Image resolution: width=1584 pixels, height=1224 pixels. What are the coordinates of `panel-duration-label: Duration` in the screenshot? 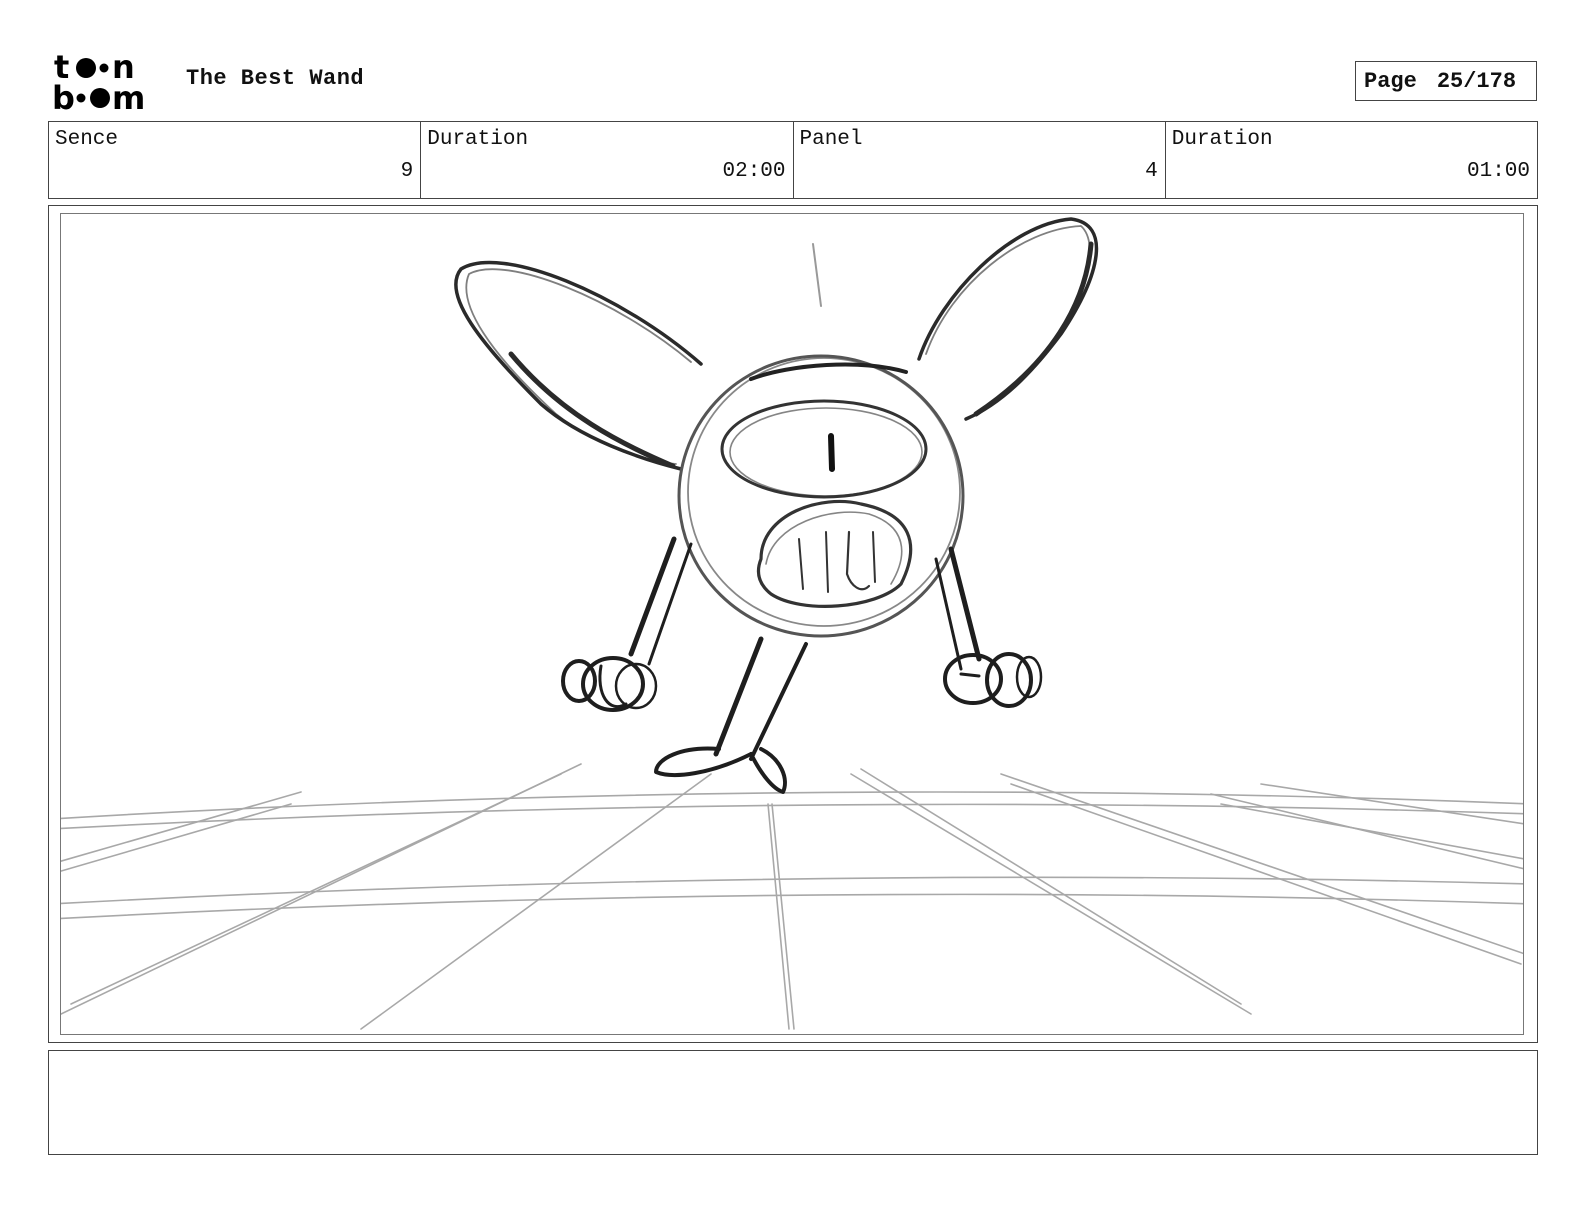 It's located at (1222, 139).